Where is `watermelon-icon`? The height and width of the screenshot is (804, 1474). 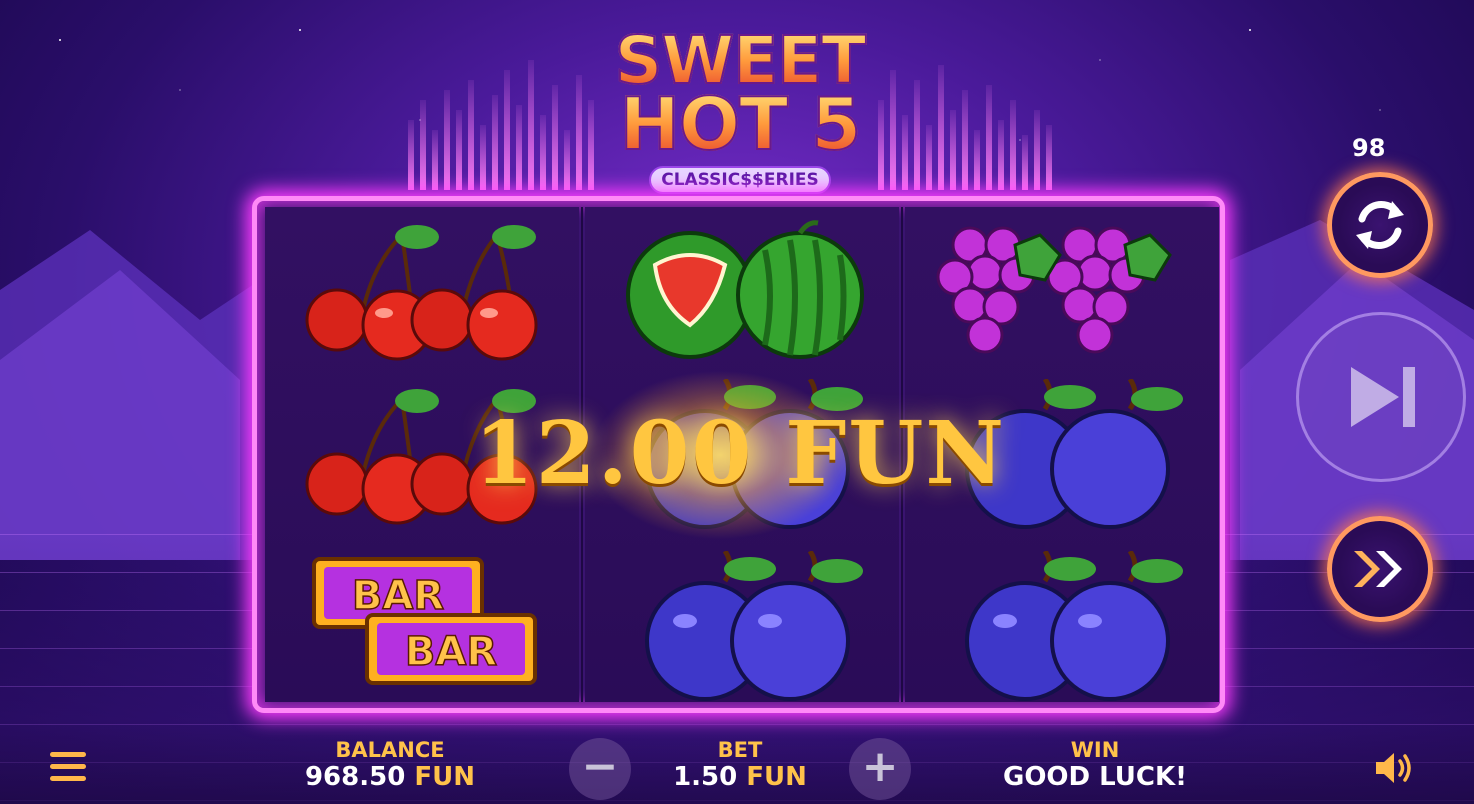
watermelon-icon is located at coordinates (745, 289).